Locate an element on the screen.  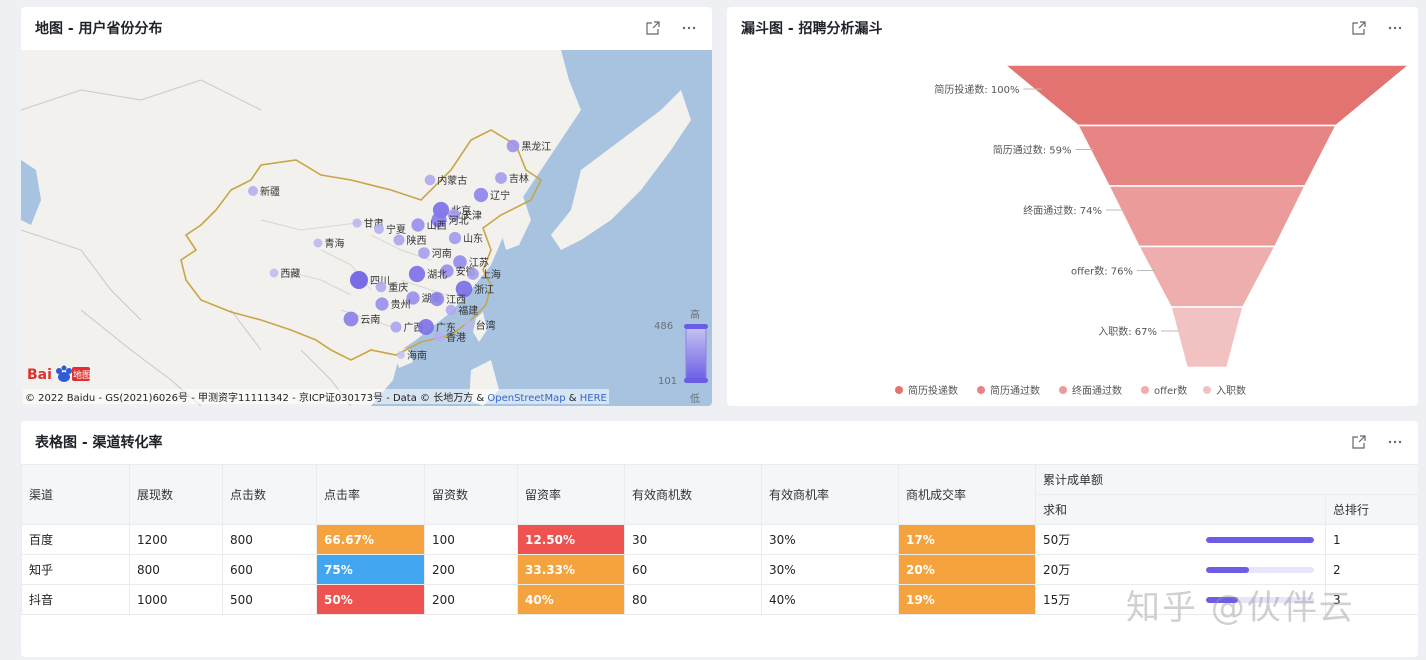
legend-handle-top is located at coordinates (696, 326).